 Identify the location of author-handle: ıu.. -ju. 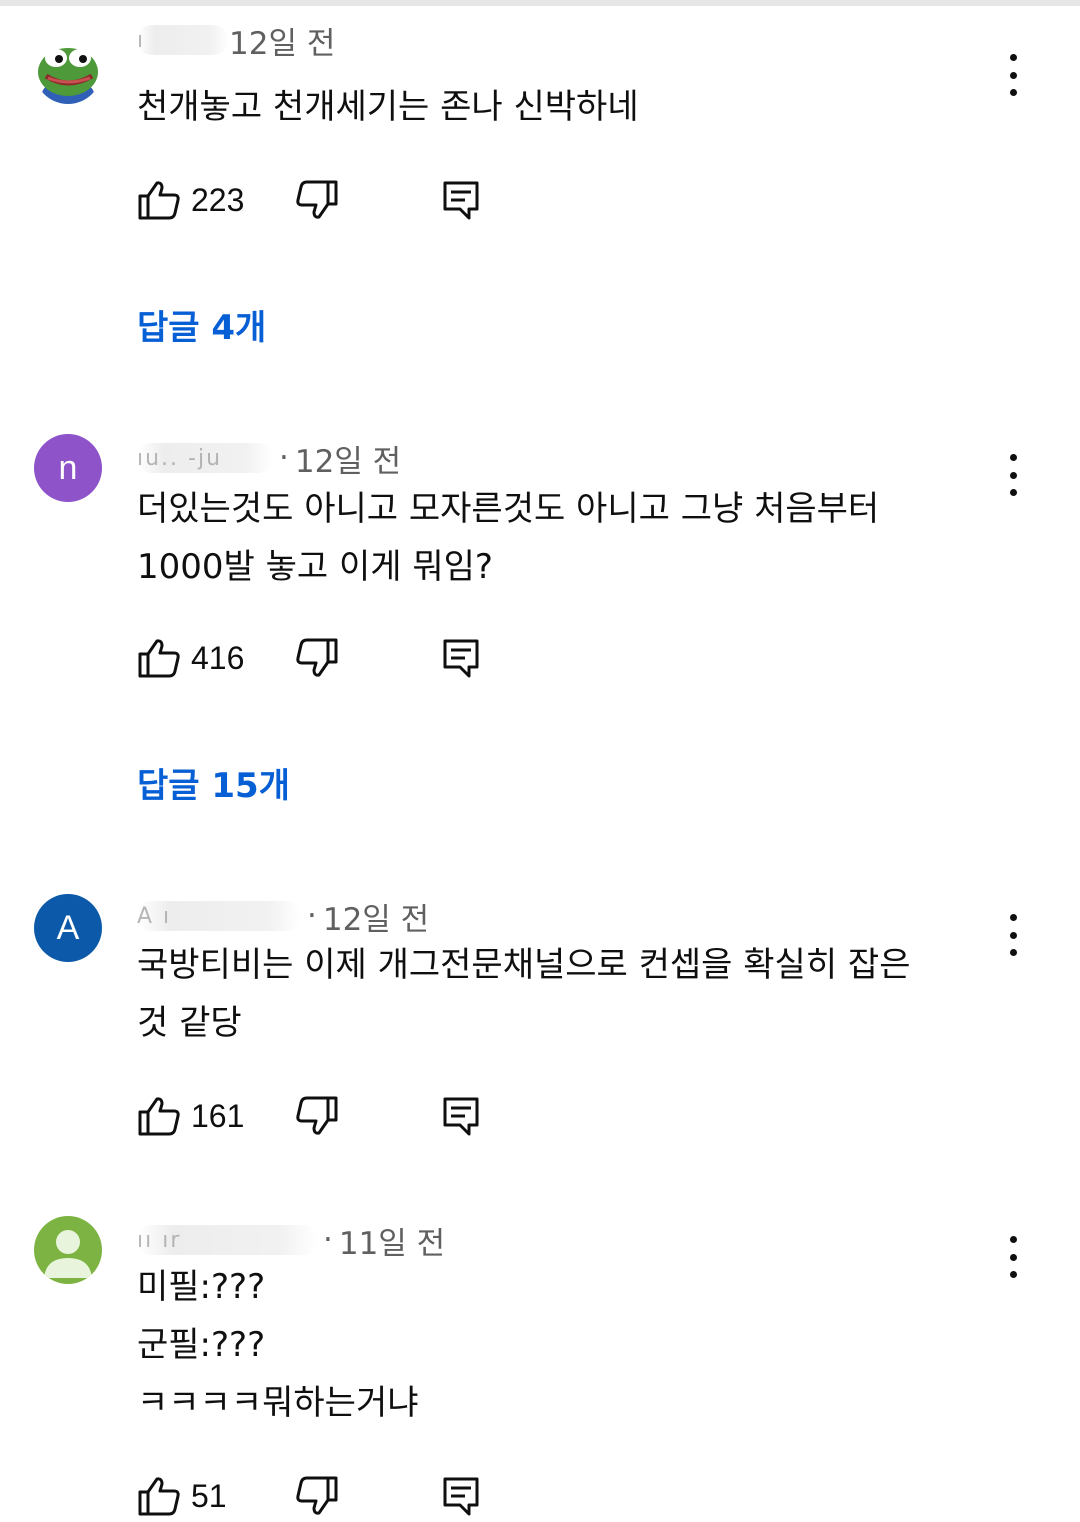
(205, 458).